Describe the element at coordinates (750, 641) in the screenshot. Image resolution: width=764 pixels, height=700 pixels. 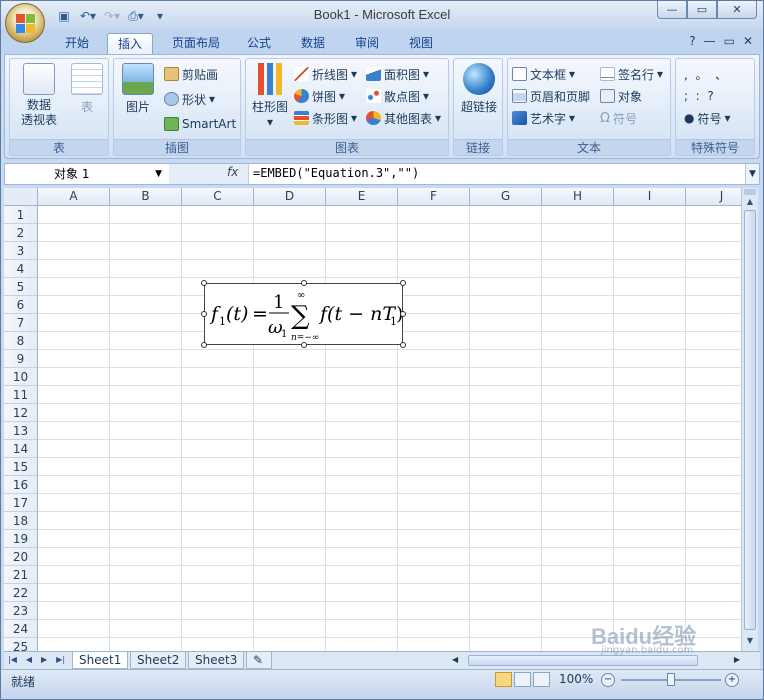
I see `scroll-down-icon: ▼` at that location.